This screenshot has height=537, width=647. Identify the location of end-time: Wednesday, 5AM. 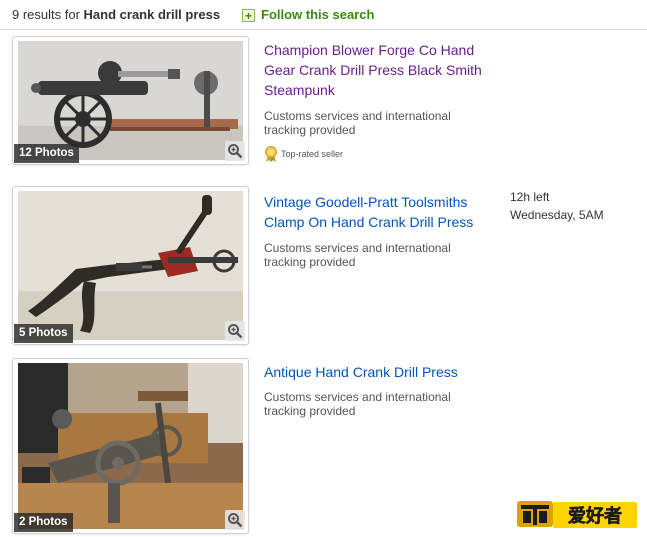
(557, 215).